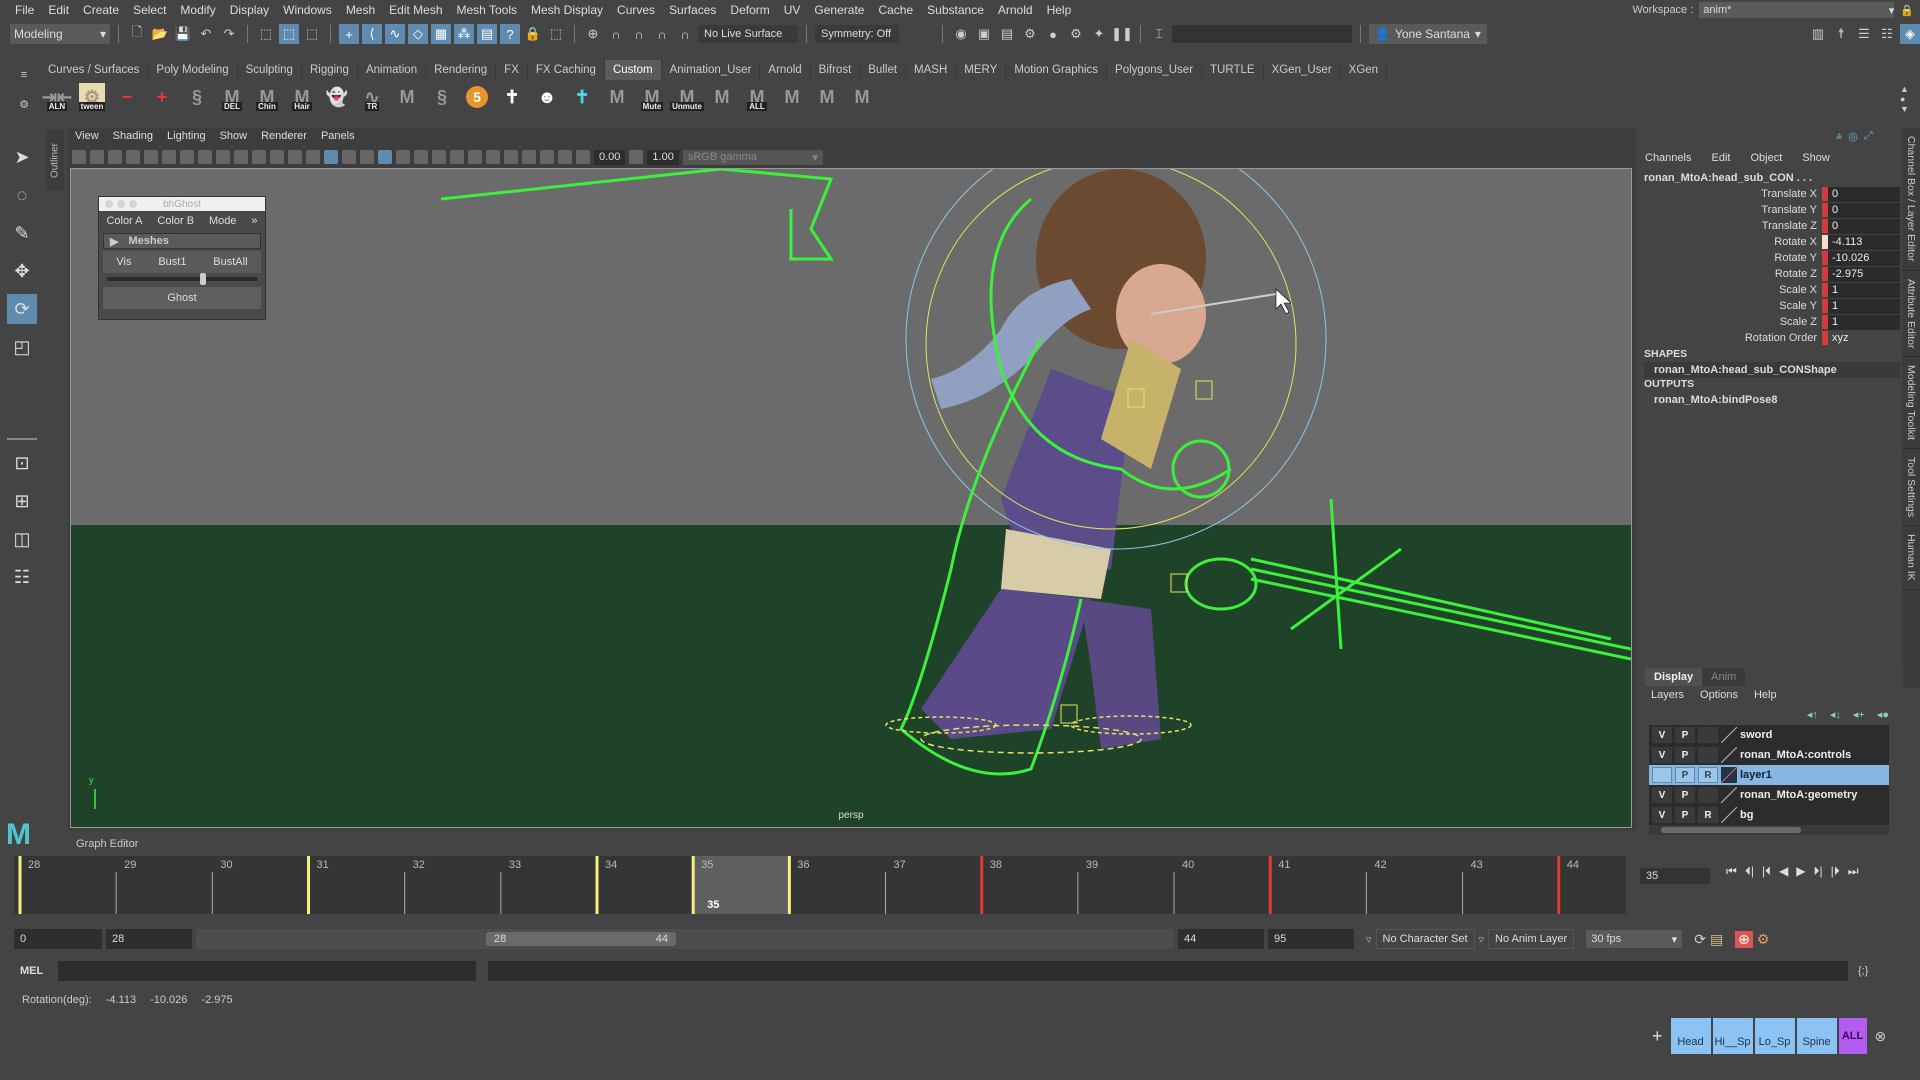 The width and height of the screenshot is (1920, 1080). I want to click on animation-end-field: 95, so click(1311, 939).